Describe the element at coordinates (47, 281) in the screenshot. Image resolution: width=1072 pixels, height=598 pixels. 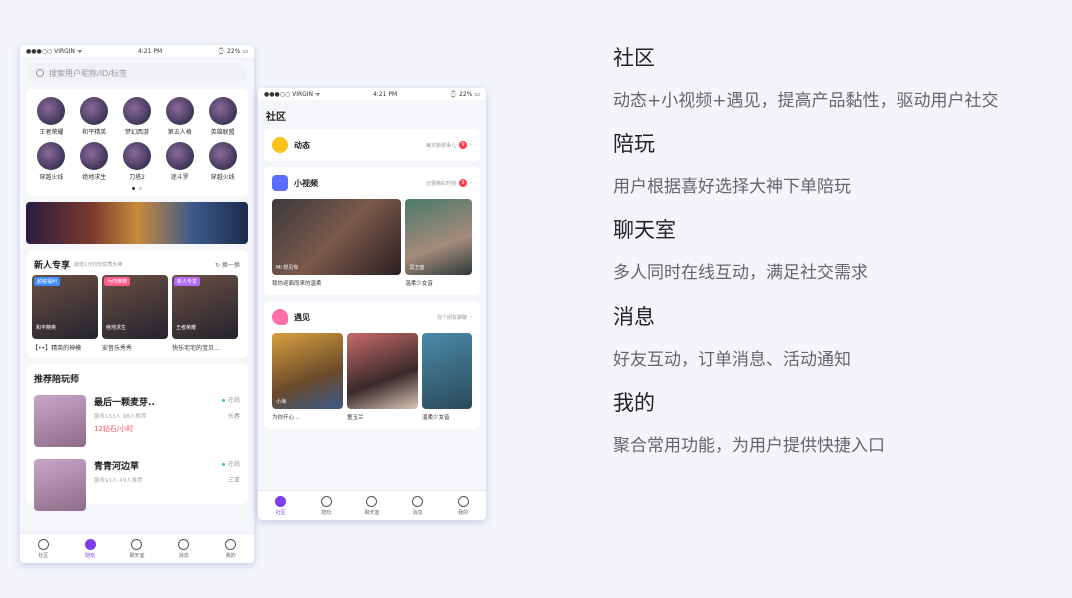
I see `card-tag: 超级福利` at that location.